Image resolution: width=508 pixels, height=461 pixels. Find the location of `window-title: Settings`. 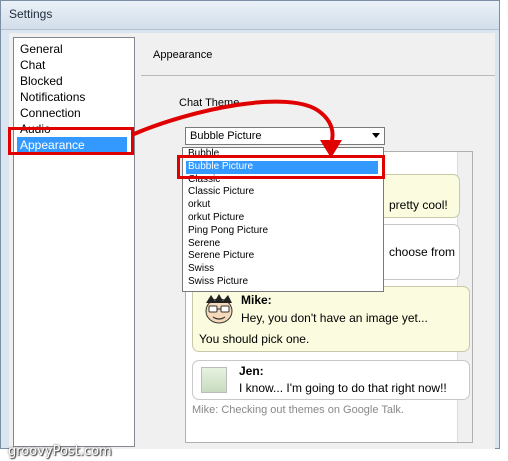

window-title: Settings is located at coordinates (31, 14).